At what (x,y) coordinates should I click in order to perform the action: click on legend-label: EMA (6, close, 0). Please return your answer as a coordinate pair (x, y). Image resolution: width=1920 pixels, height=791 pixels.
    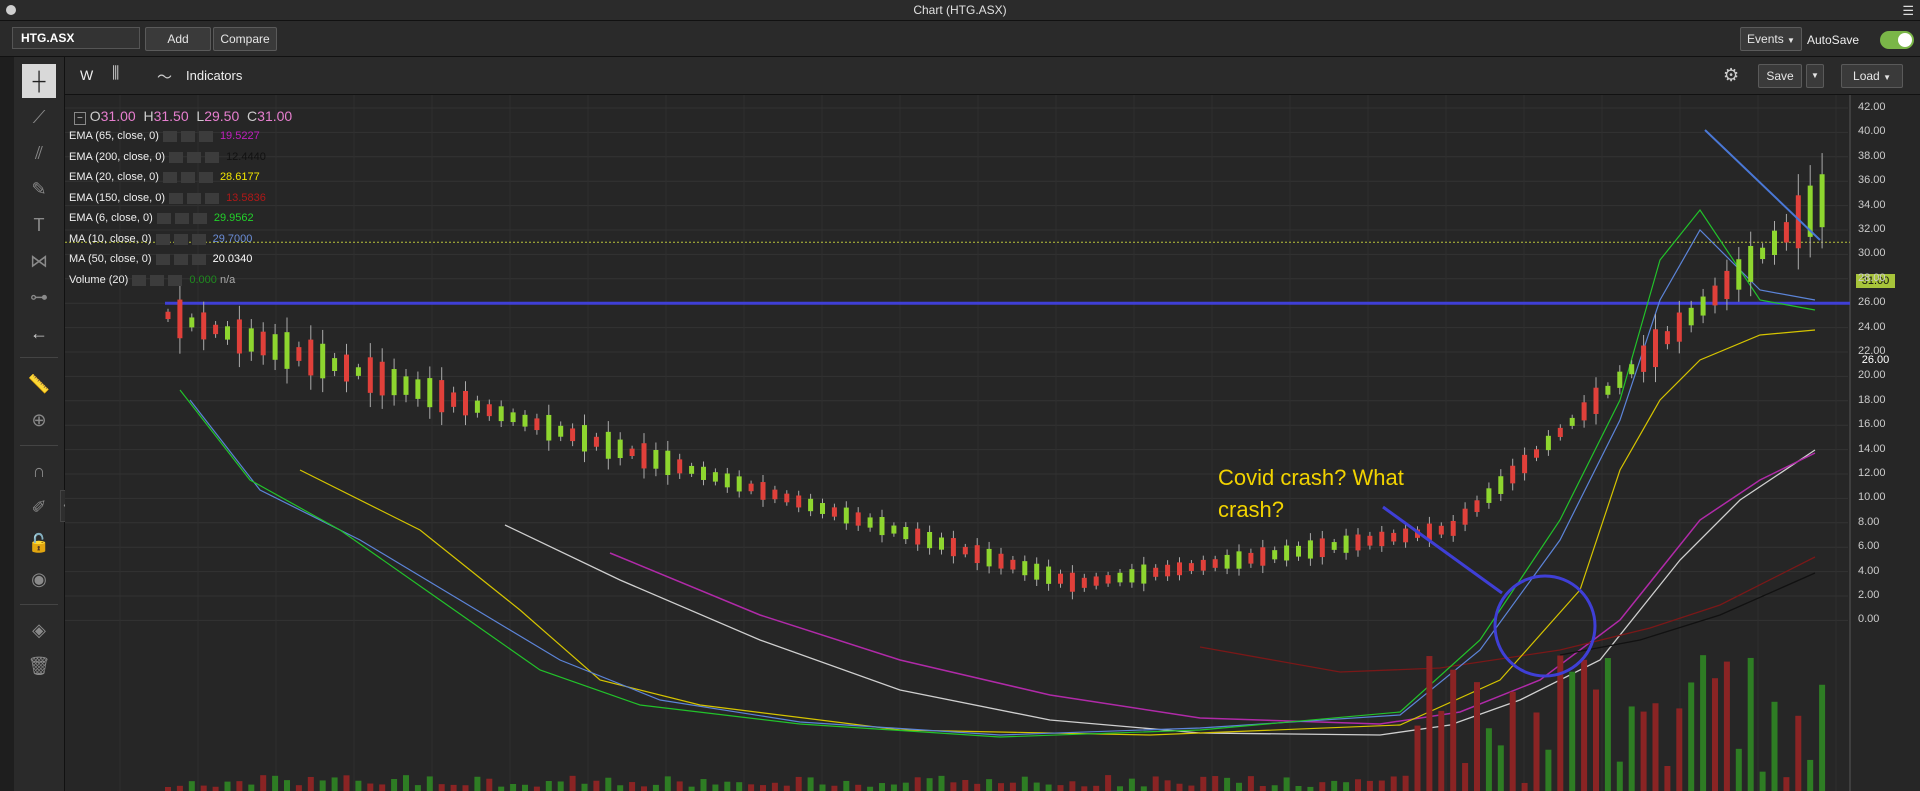
    Looking at the image, I should click on (111, 218).